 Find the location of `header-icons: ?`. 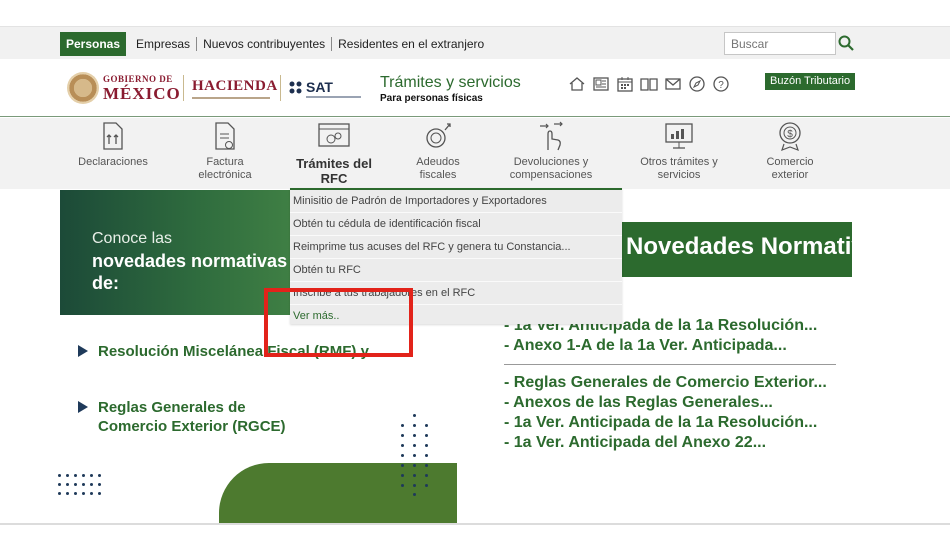

header-icons: ? is located at coordinates (649, 84).